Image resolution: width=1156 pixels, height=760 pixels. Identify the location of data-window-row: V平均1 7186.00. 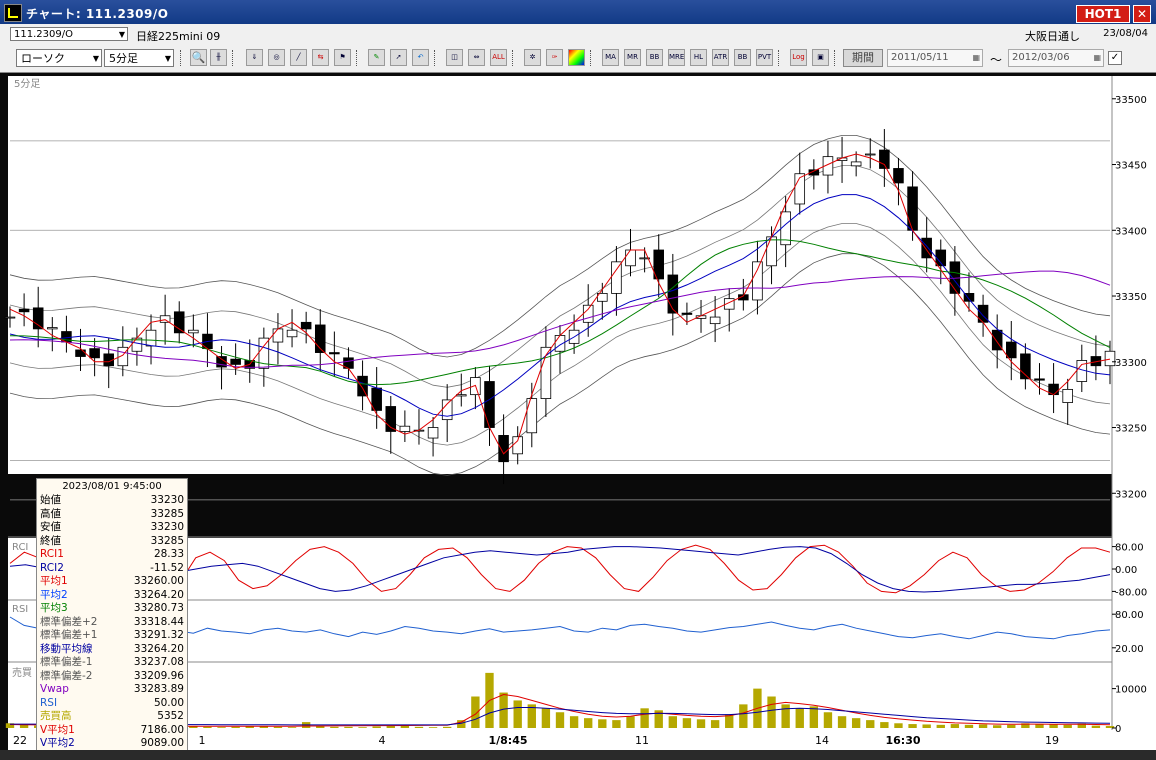
(112, 731).